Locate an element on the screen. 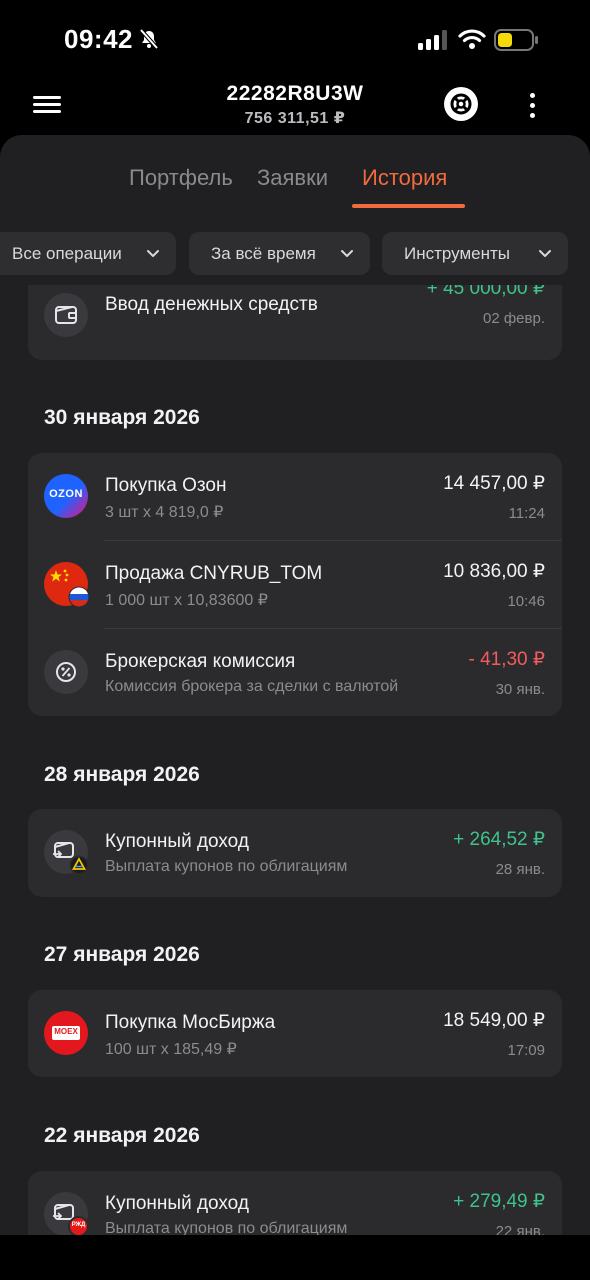 This screenshot has height=1280, width=590. operation-subtitle: 3 шт x 4 819,0 ₽ is located at coordinates (164, 512).